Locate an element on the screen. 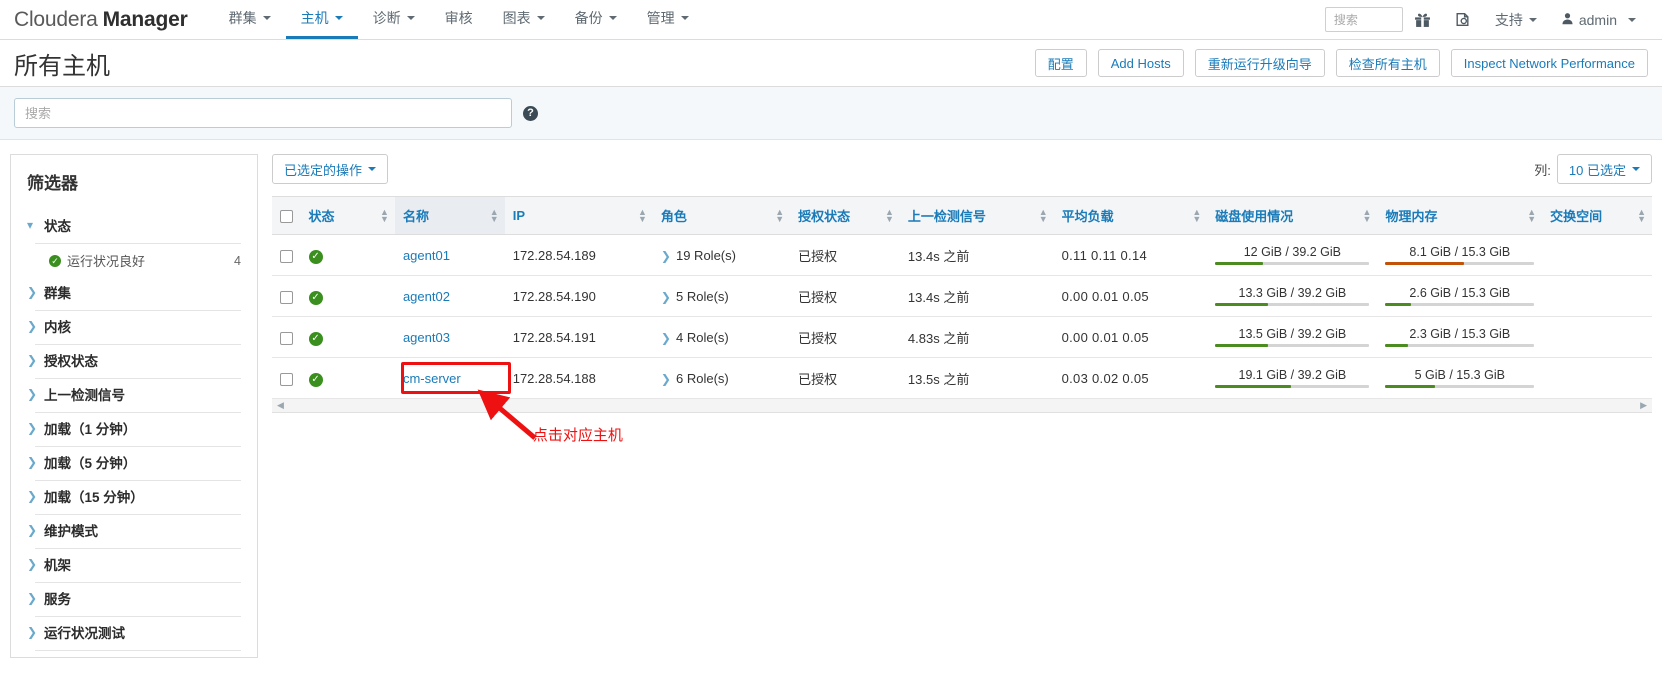  inspect-all-hosts-button: 检查所有主机 is located at coordinates (1387, 63).